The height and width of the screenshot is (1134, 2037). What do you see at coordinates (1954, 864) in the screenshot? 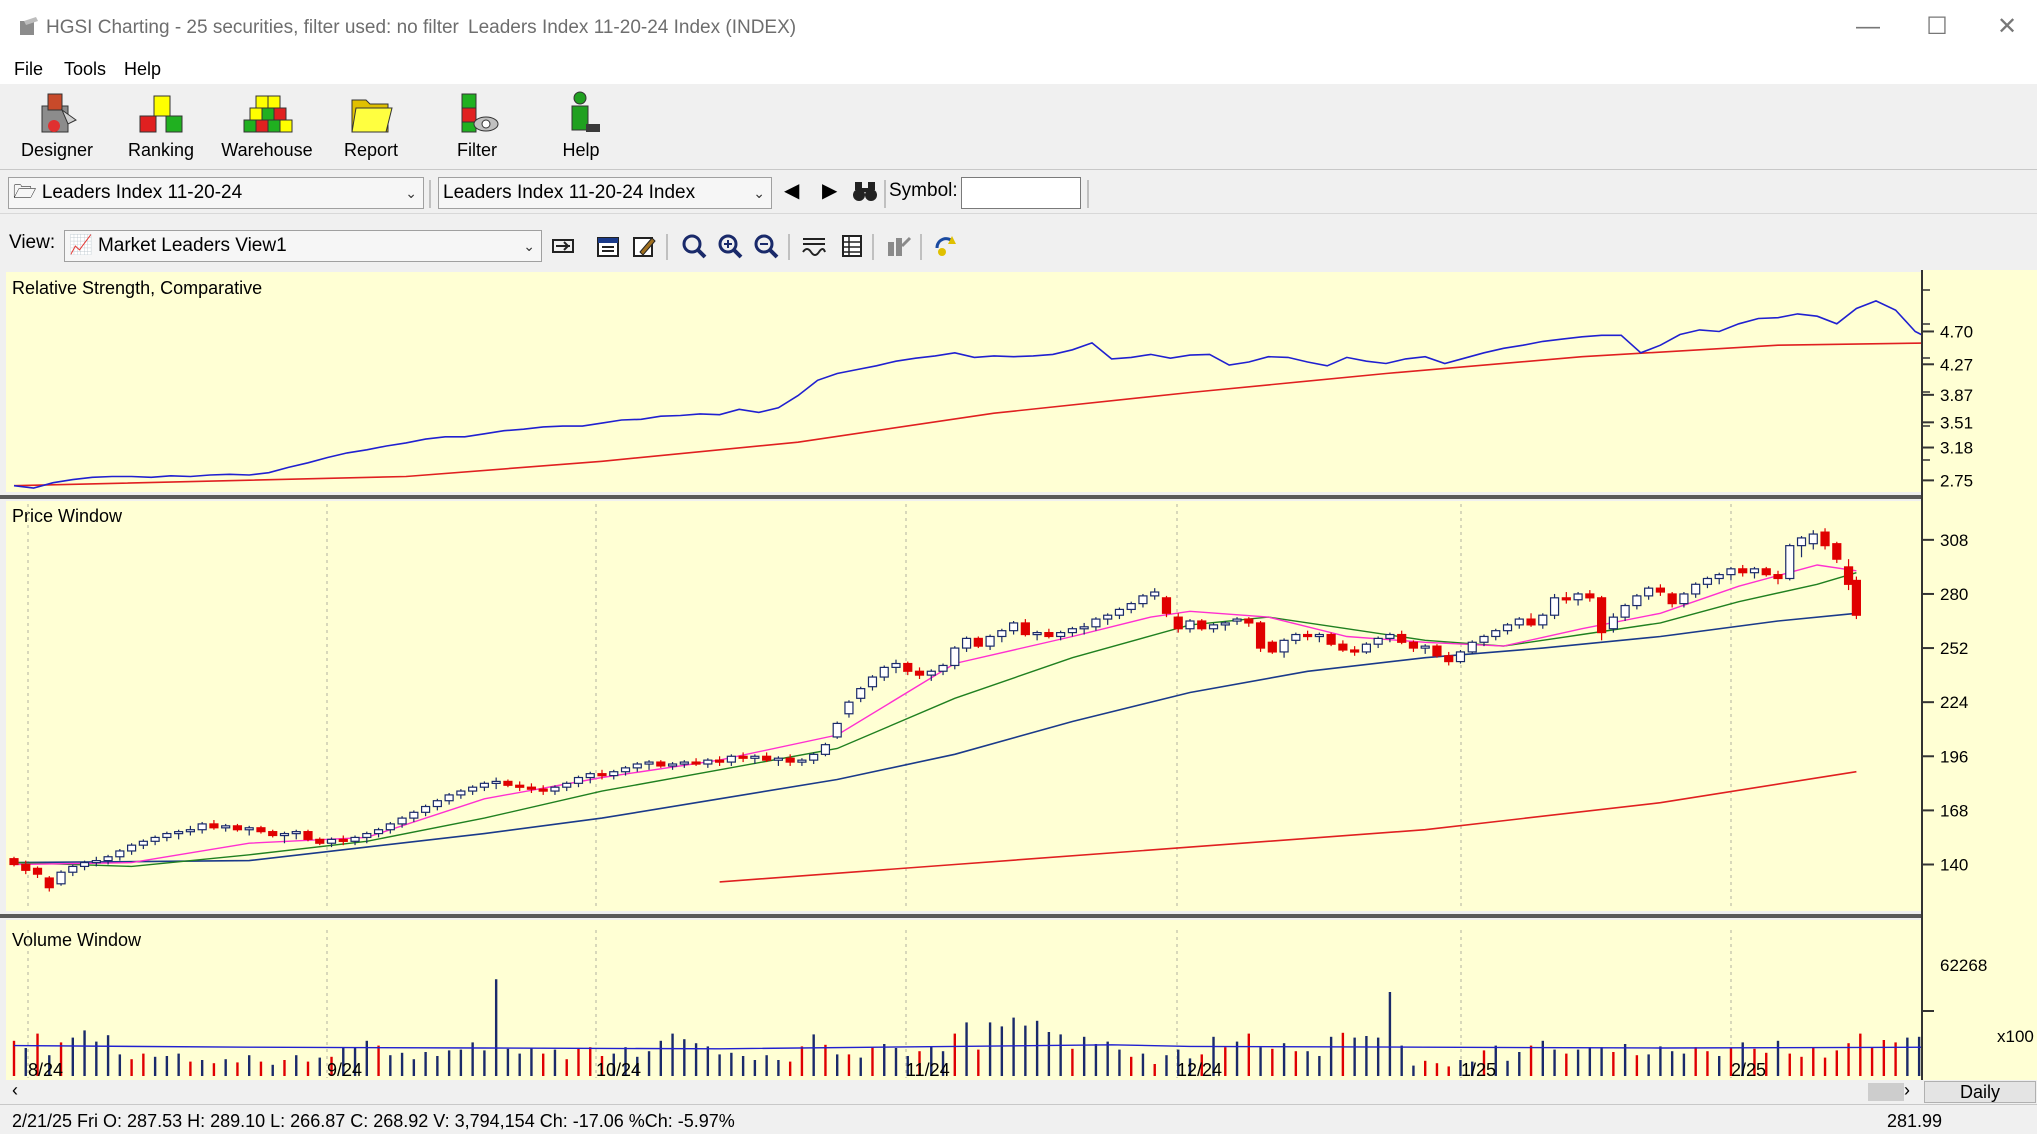
I see `price-tick-label: 140` at bounding box center [1954, 864].